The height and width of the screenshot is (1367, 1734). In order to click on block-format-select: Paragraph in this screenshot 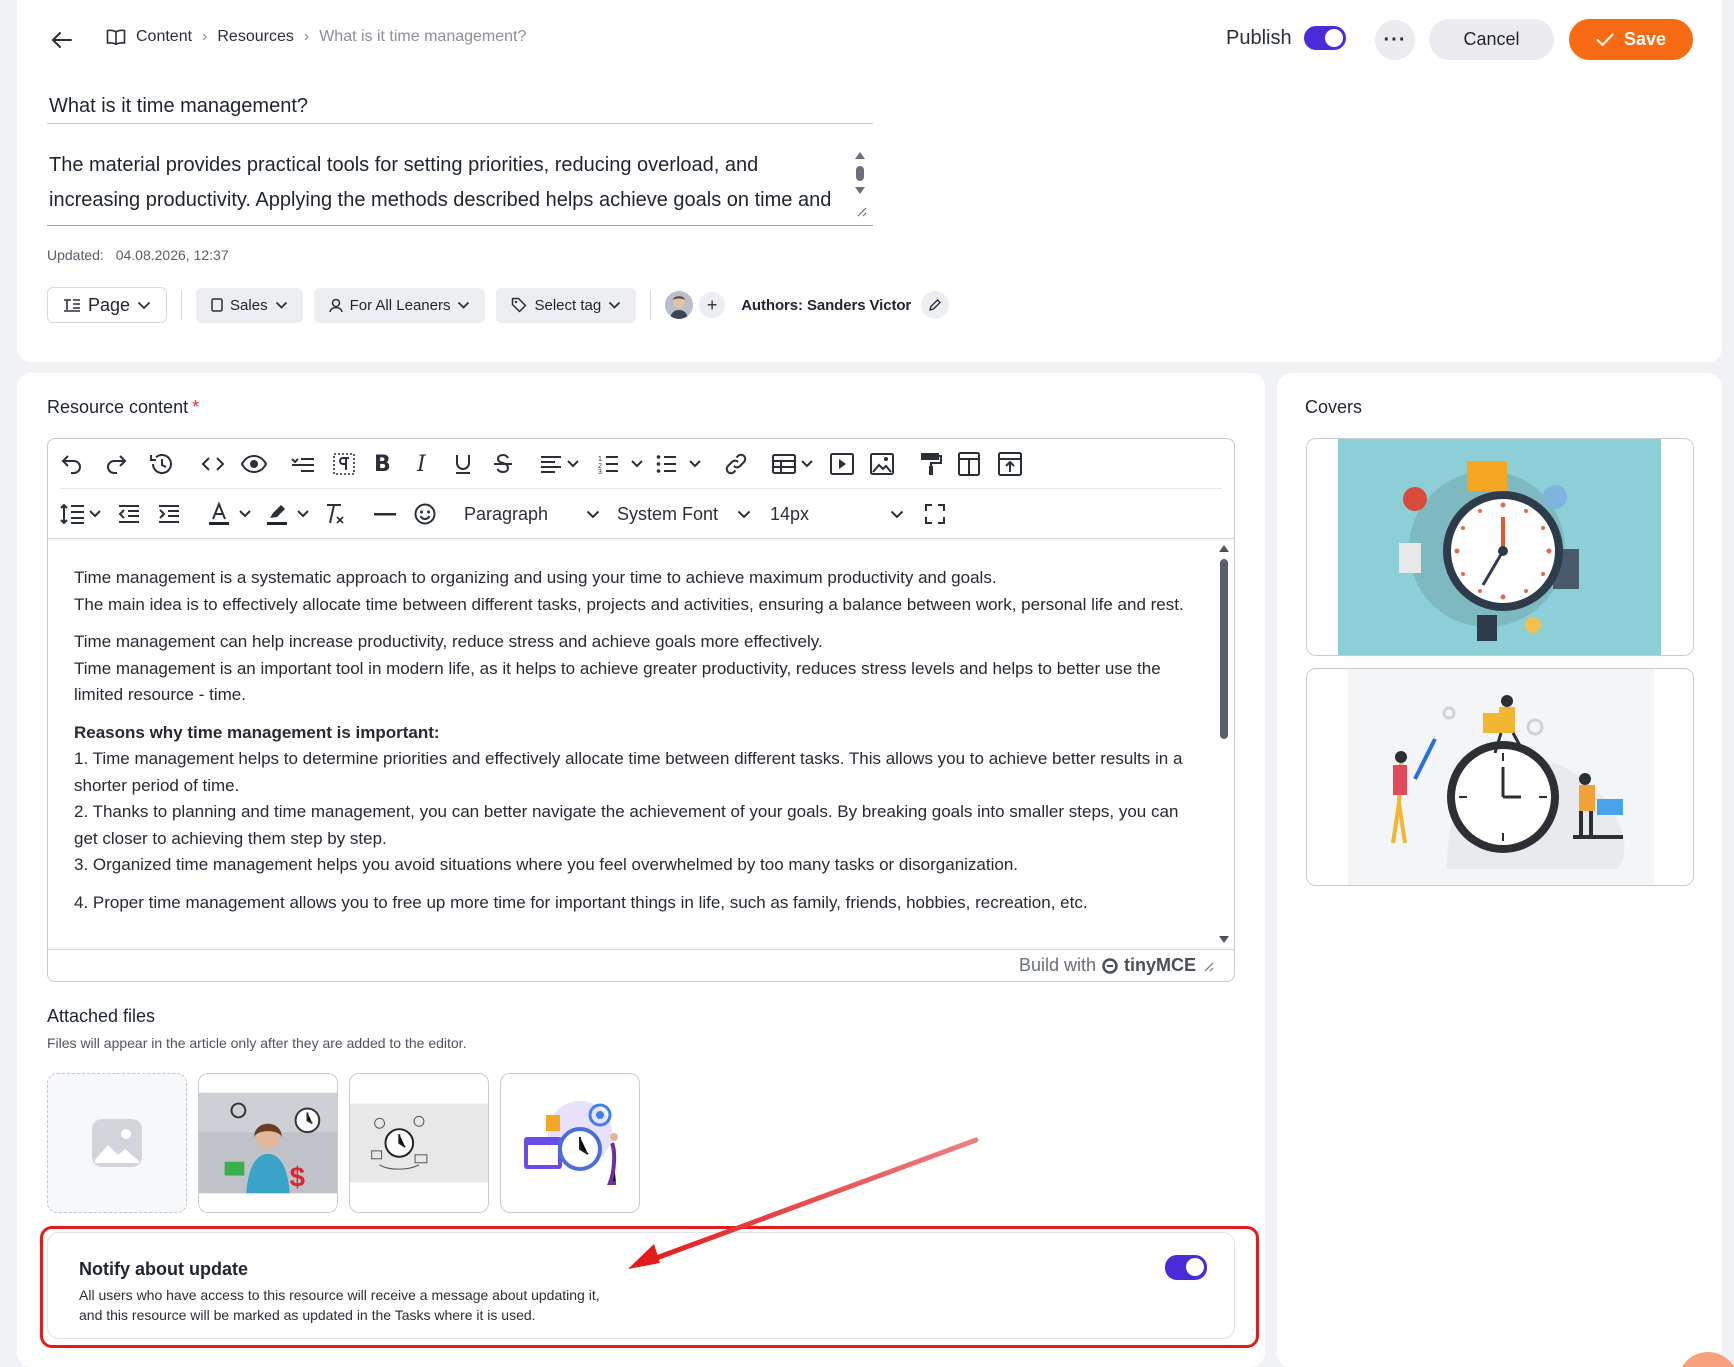, I will do `click(532, 514)`.